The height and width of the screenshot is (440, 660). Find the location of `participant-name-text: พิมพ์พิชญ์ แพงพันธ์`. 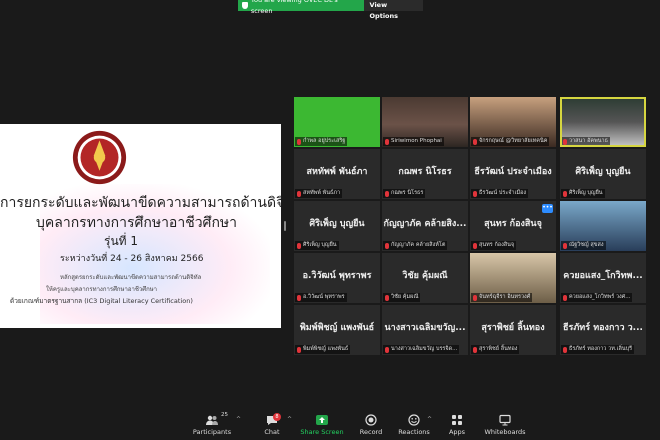

participant-name-text: พิมพ์พิชญ์ แพงพันธ์ is located at coordinates (326, 349).